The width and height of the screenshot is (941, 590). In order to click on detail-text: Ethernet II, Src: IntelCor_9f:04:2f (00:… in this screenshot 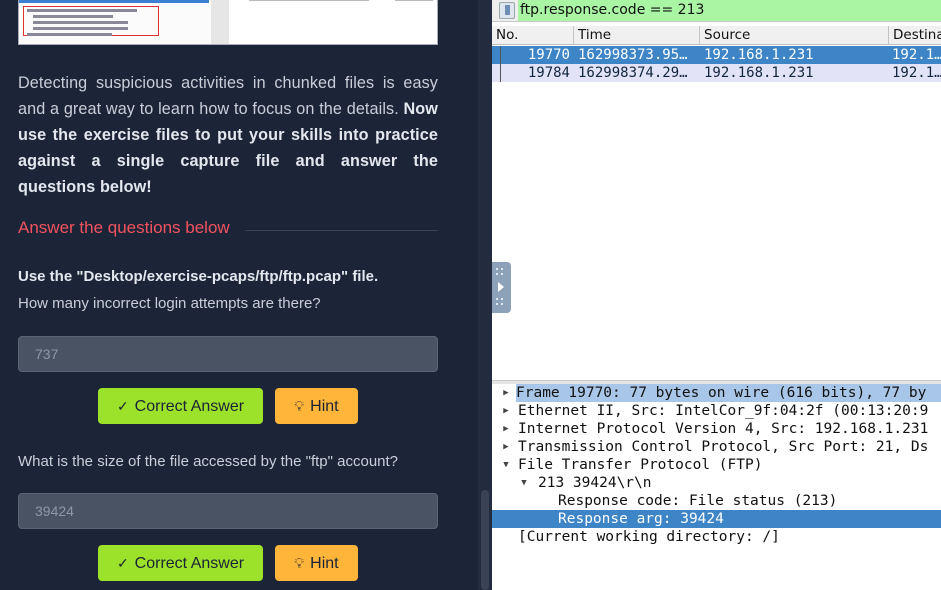, I will do `click(723, 411)`.